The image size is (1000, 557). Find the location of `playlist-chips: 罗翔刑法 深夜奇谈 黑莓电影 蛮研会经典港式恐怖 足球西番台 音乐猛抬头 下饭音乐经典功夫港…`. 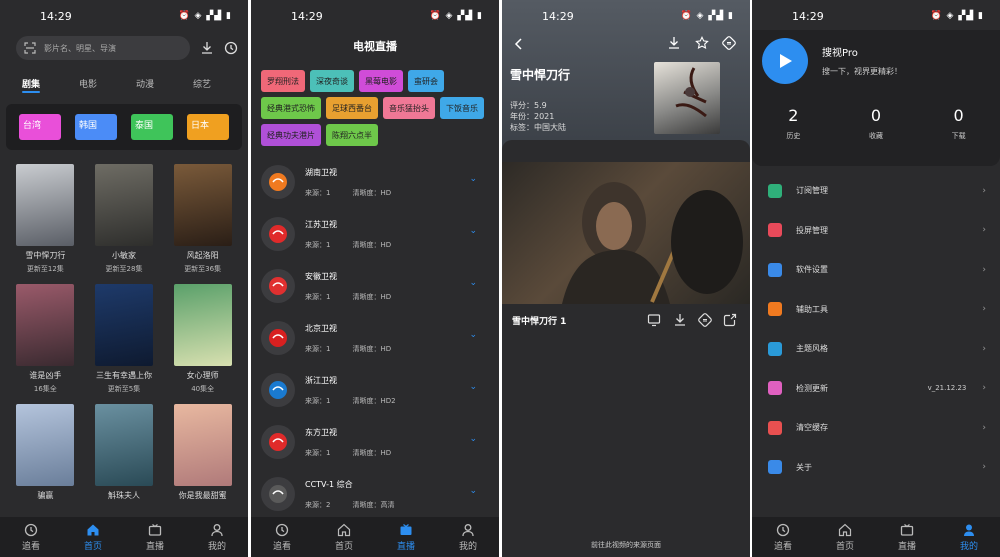

playlist-chips: 罗翔刑法 深夜奇谈 黑莓电影 蛮研会经典港式恐怖 足球西番台 音乐猛抬头 下饭音乐经典功夫港… is located at coordinates (375, 100).